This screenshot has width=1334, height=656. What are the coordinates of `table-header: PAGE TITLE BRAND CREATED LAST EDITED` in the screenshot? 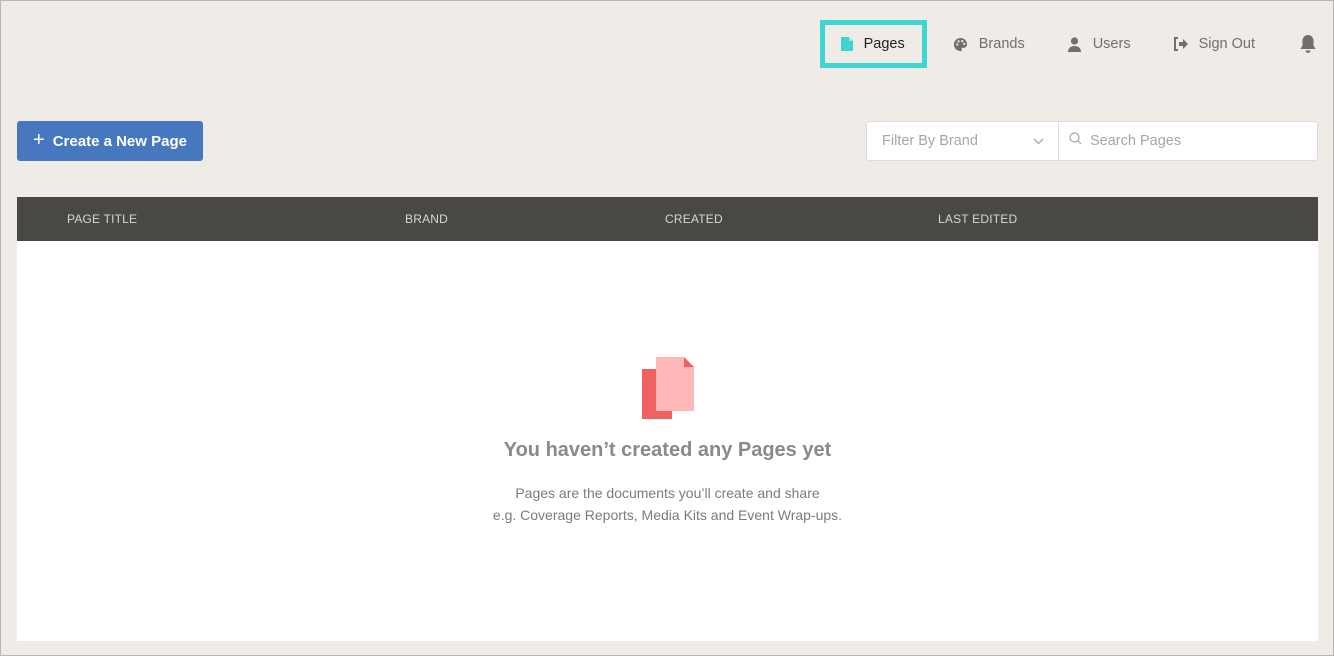 It's located at (667, 219).